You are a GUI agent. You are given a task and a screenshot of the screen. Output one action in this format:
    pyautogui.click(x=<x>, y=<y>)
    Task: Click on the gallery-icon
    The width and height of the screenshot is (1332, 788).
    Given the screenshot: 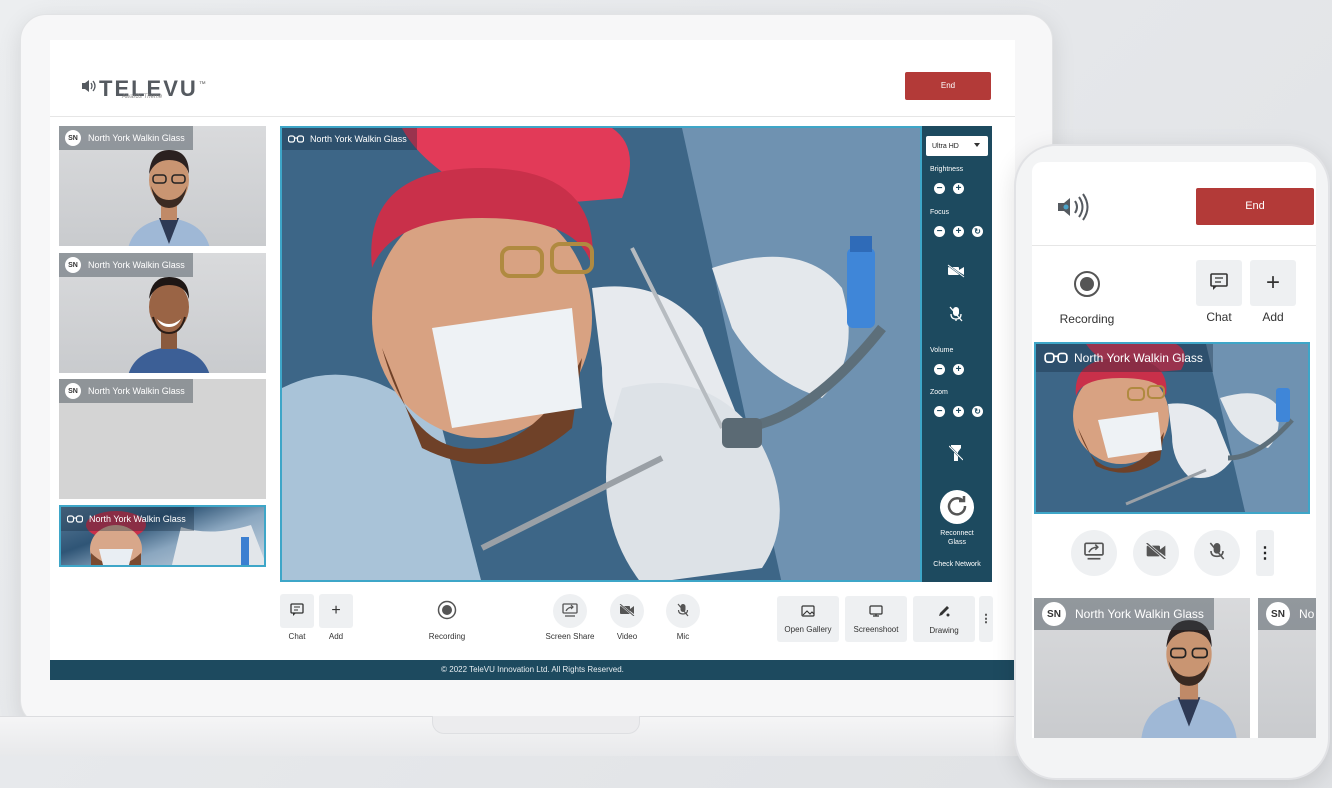 What is the action you would take?
    pyautogui.click(x=808, y=611)
    